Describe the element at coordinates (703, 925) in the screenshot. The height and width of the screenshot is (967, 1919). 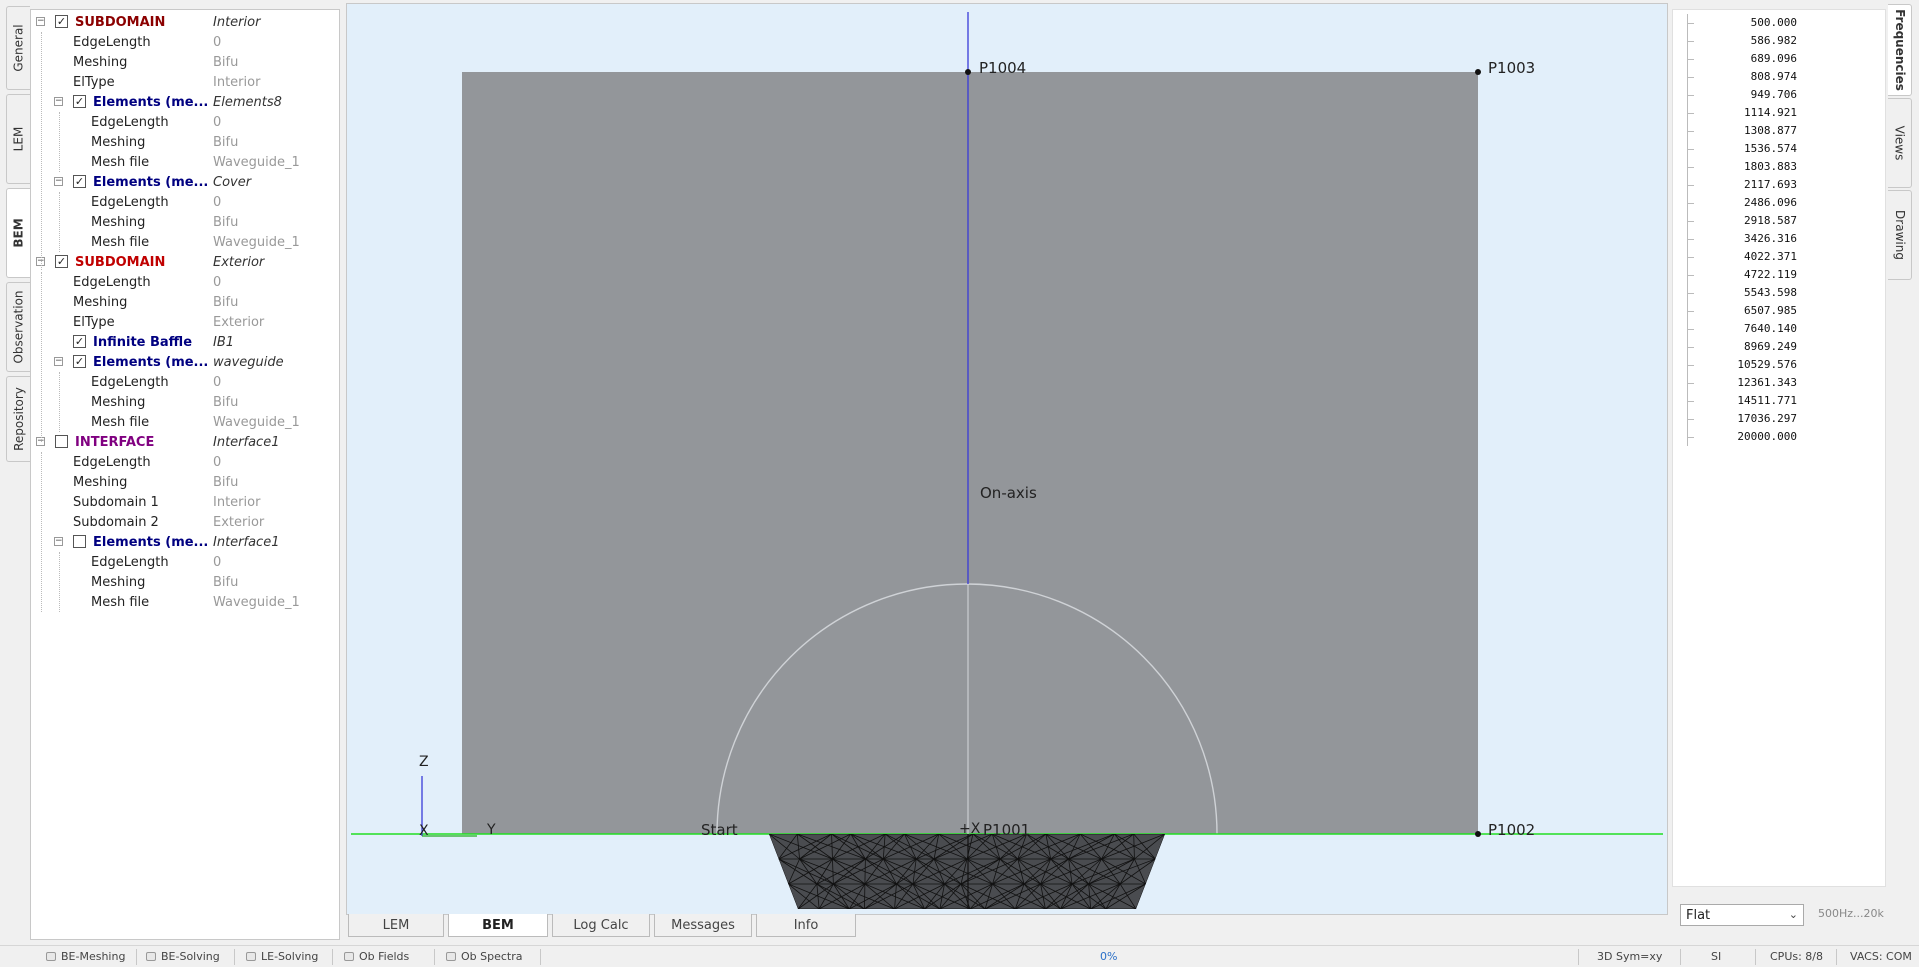
I see `btab-messages: Messages` at that location.